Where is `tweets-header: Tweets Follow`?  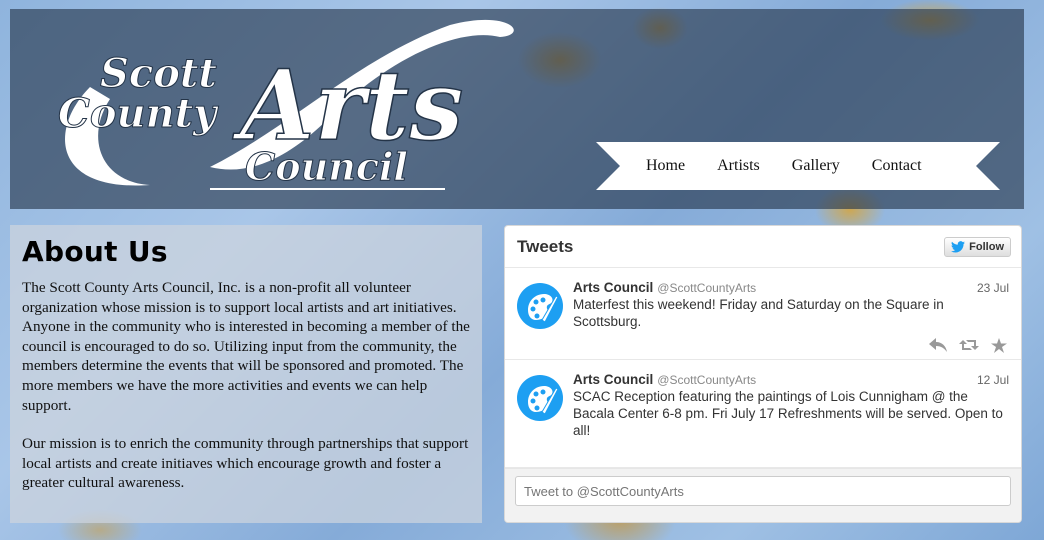 tweets-header: Tweets Follow is located at coordinates (763, 247).